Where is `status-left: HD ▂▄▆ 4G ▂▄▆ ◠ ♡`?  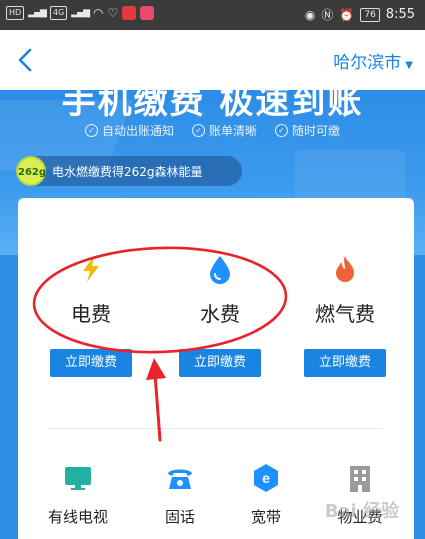 status-left: HD ▂▄▆ 4G ▂▄▆ ◠ ♡ is located at coordinates (80, 13).